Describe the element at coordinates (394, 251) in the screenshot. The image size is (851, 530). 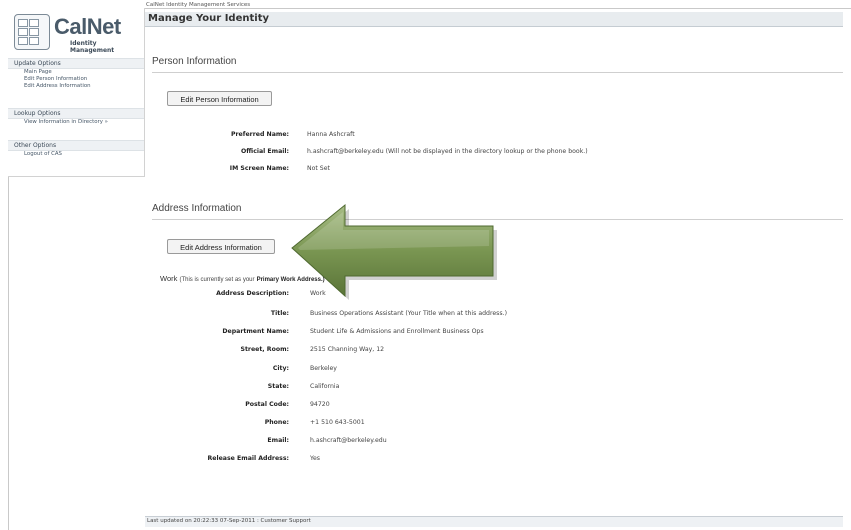
I see `annotation-arrow-icon` at that location.